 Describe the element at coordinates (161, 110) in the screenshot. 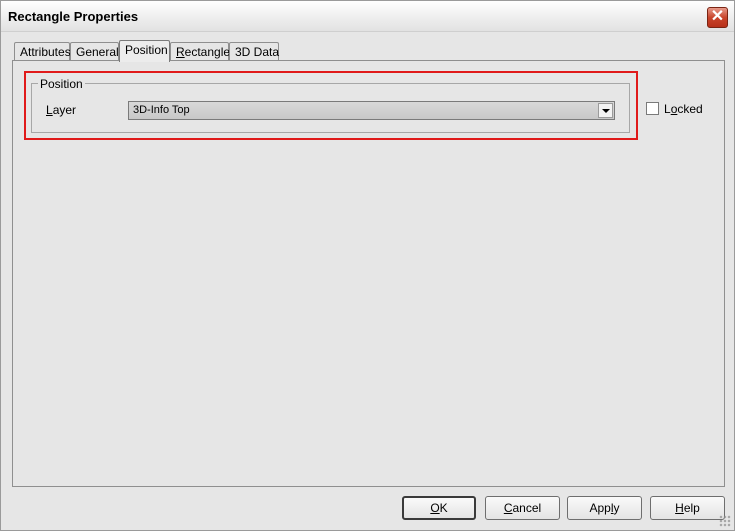

I see `layer-dropdown-value: 3D-Info Top` at that location.